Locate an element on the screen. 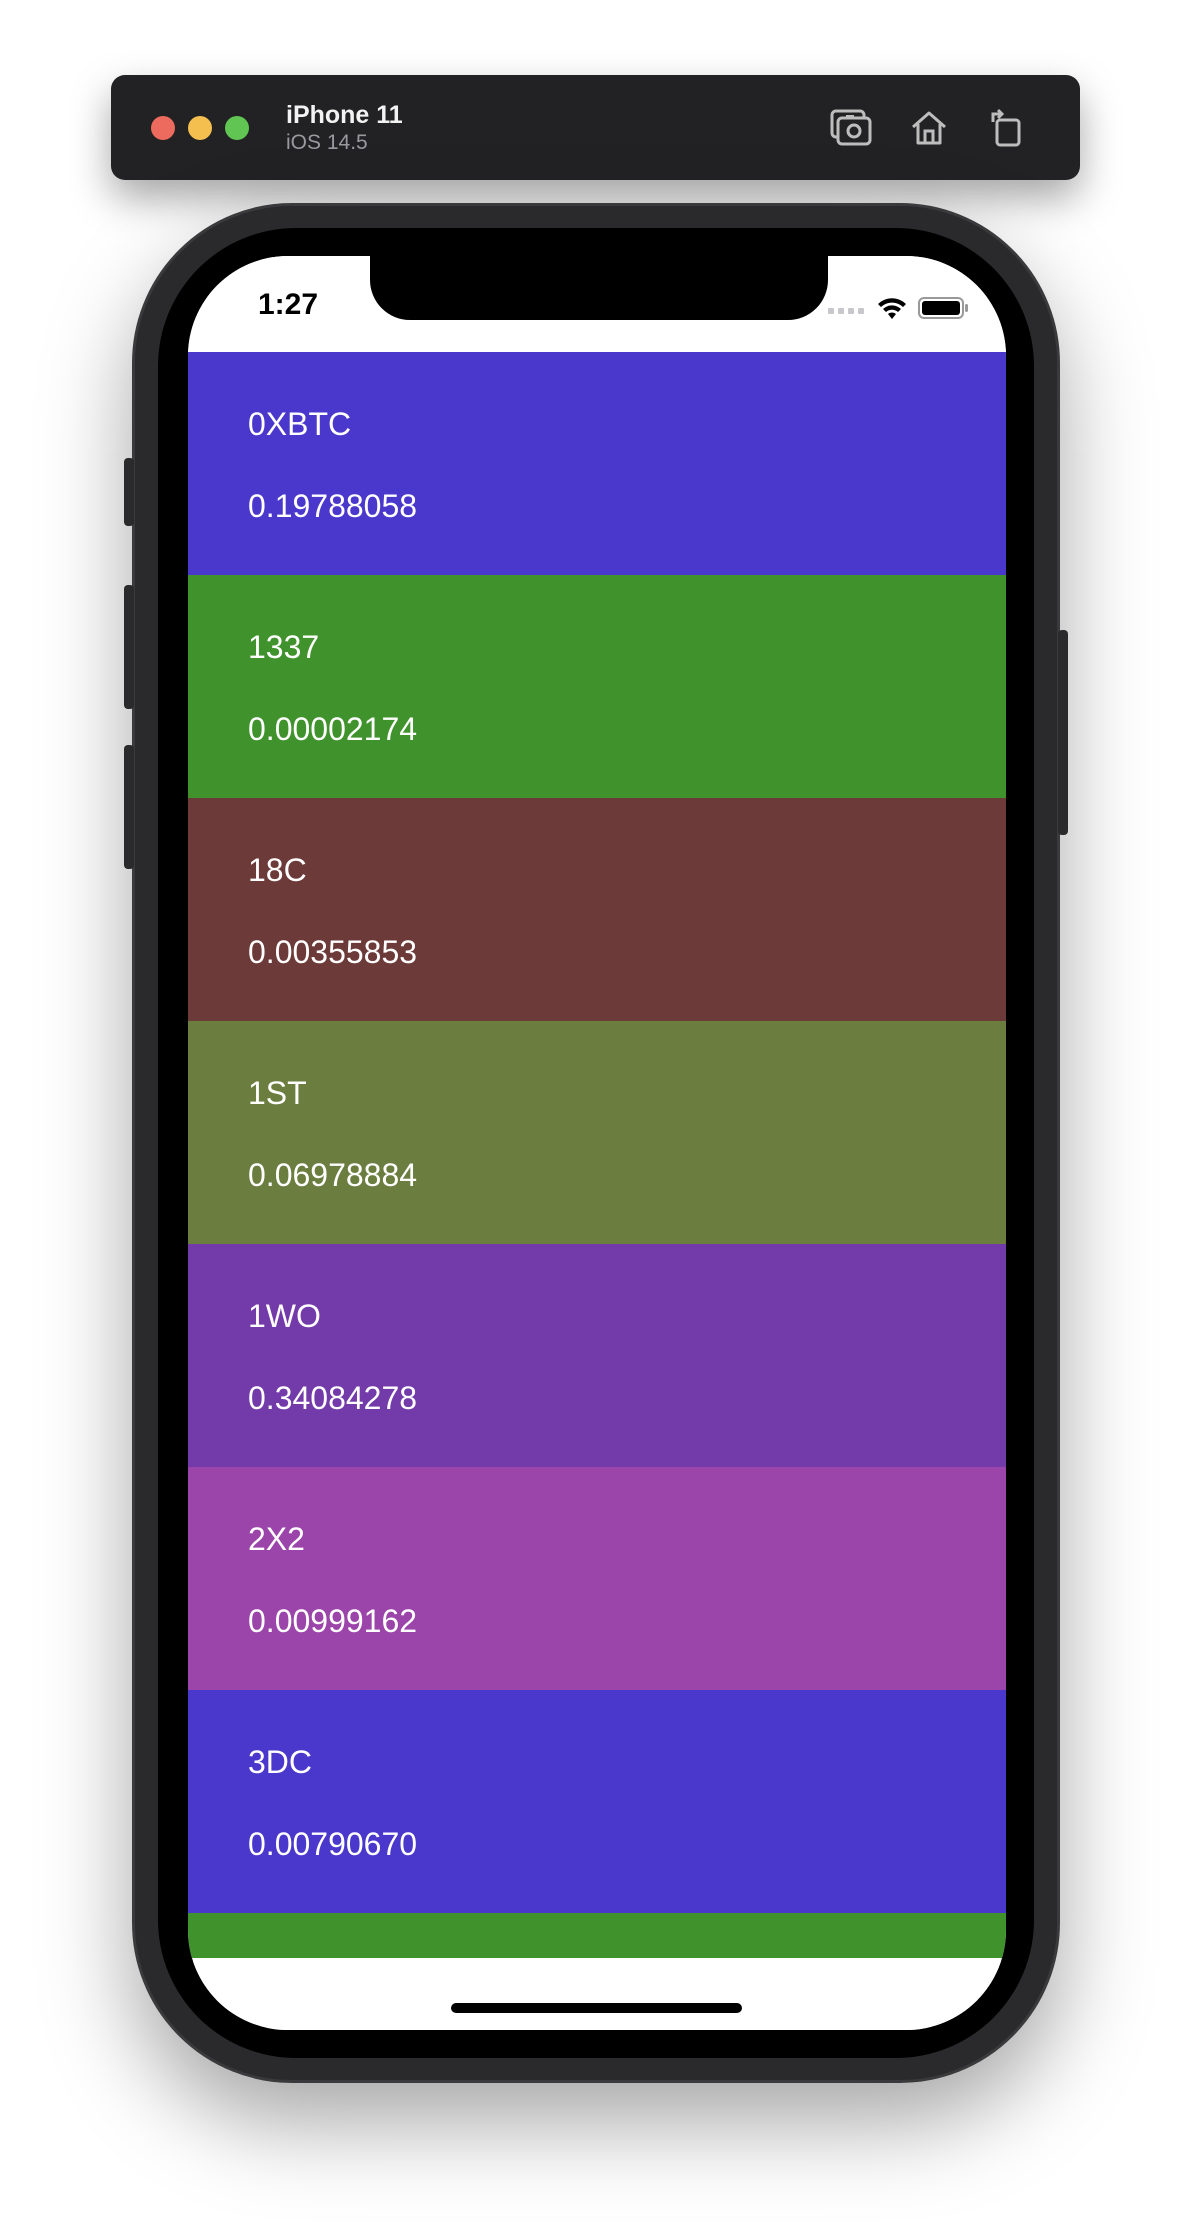 This screenshot has height=2234, width=1194. device-os-version: iOS 14.5 is located at coordinates (327, 142).